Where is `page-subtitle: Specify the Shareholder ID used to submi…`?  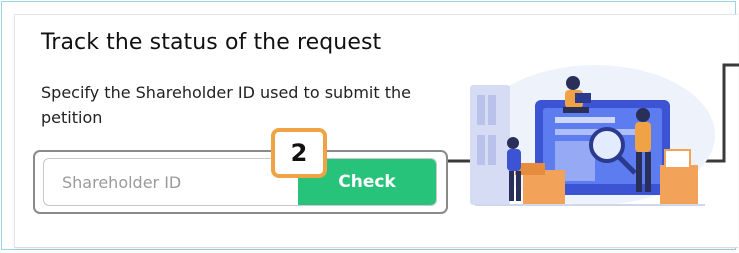
page-subtitle: Specify the Shareholder ID used to submi… is located at coordinates (226, 105).